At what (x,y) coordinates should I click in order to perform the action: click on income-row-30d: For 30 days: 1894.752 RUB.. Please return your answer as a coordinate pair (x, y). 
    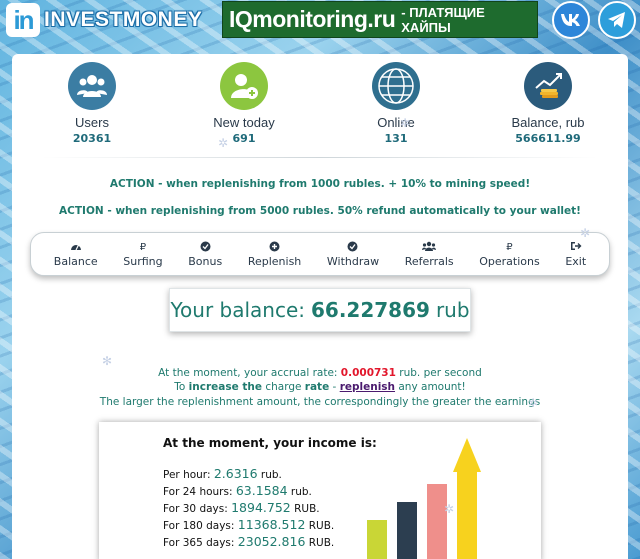
    Looking at the image, I should click on (241, 507).